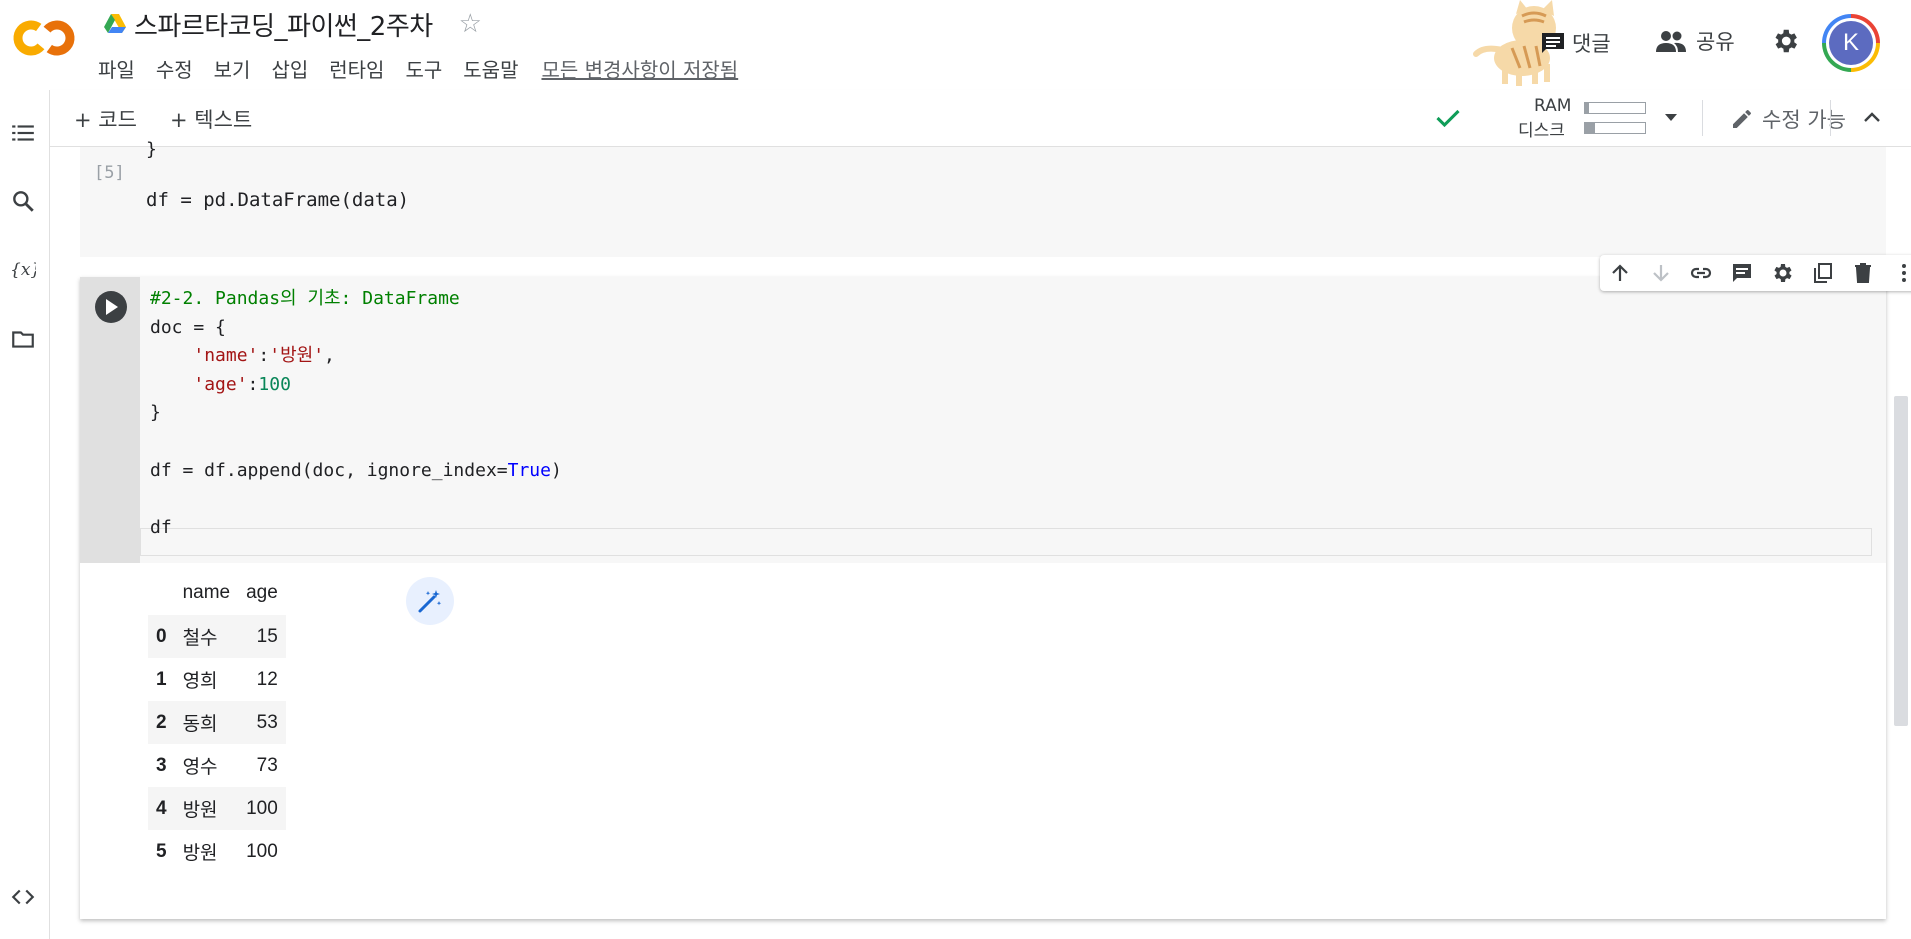 The image size is (1911, 939). I want to click on svg-text: {x}, so click(23, 270).